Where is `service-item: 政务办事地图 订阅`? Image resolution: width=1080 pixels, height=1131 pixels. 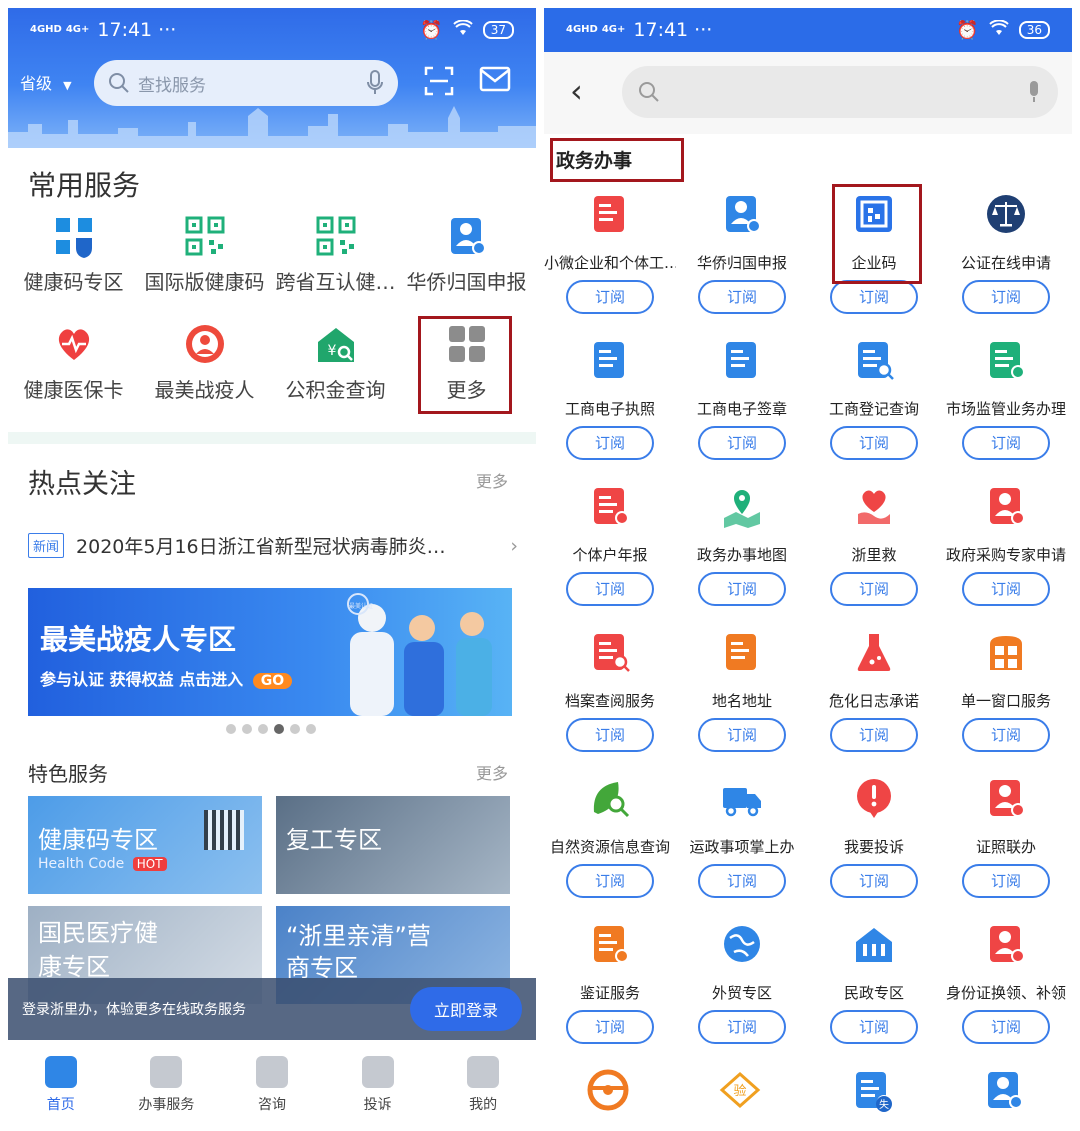 service-item: 政务办事地图 订阅 is located at coordinates (742, 544).